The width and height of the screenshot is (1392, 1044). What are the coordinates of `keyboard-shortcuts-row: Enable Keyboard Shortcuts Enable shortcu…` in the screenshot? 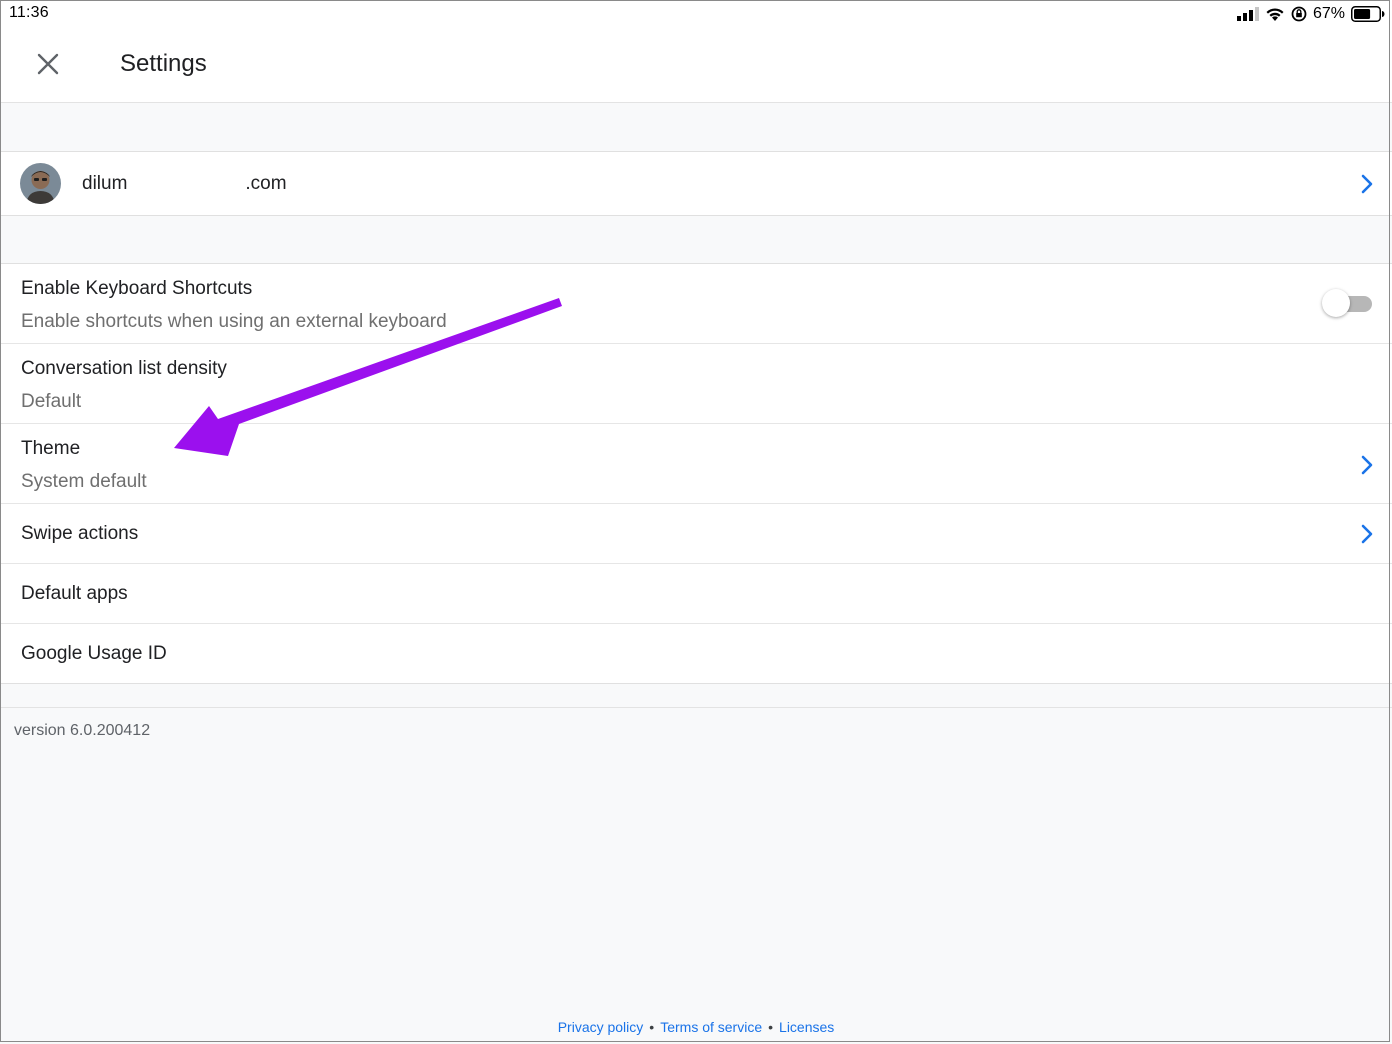 It's located at (696, 304).